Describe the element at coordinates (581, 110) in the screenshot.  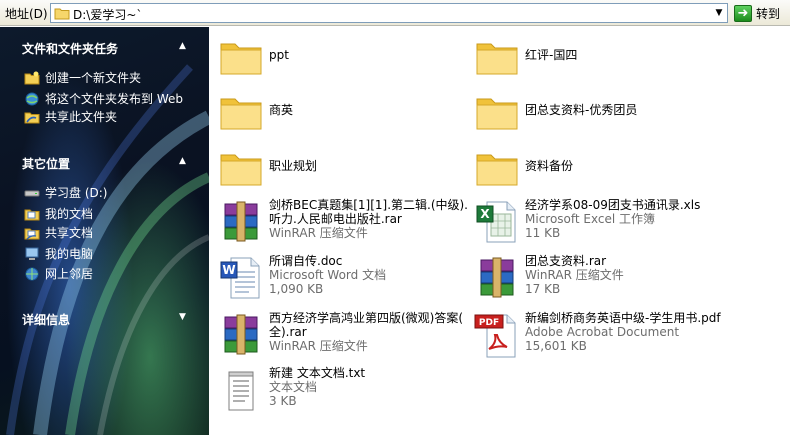
I see `file-name: 团总支资料-优秀团员` at that location.